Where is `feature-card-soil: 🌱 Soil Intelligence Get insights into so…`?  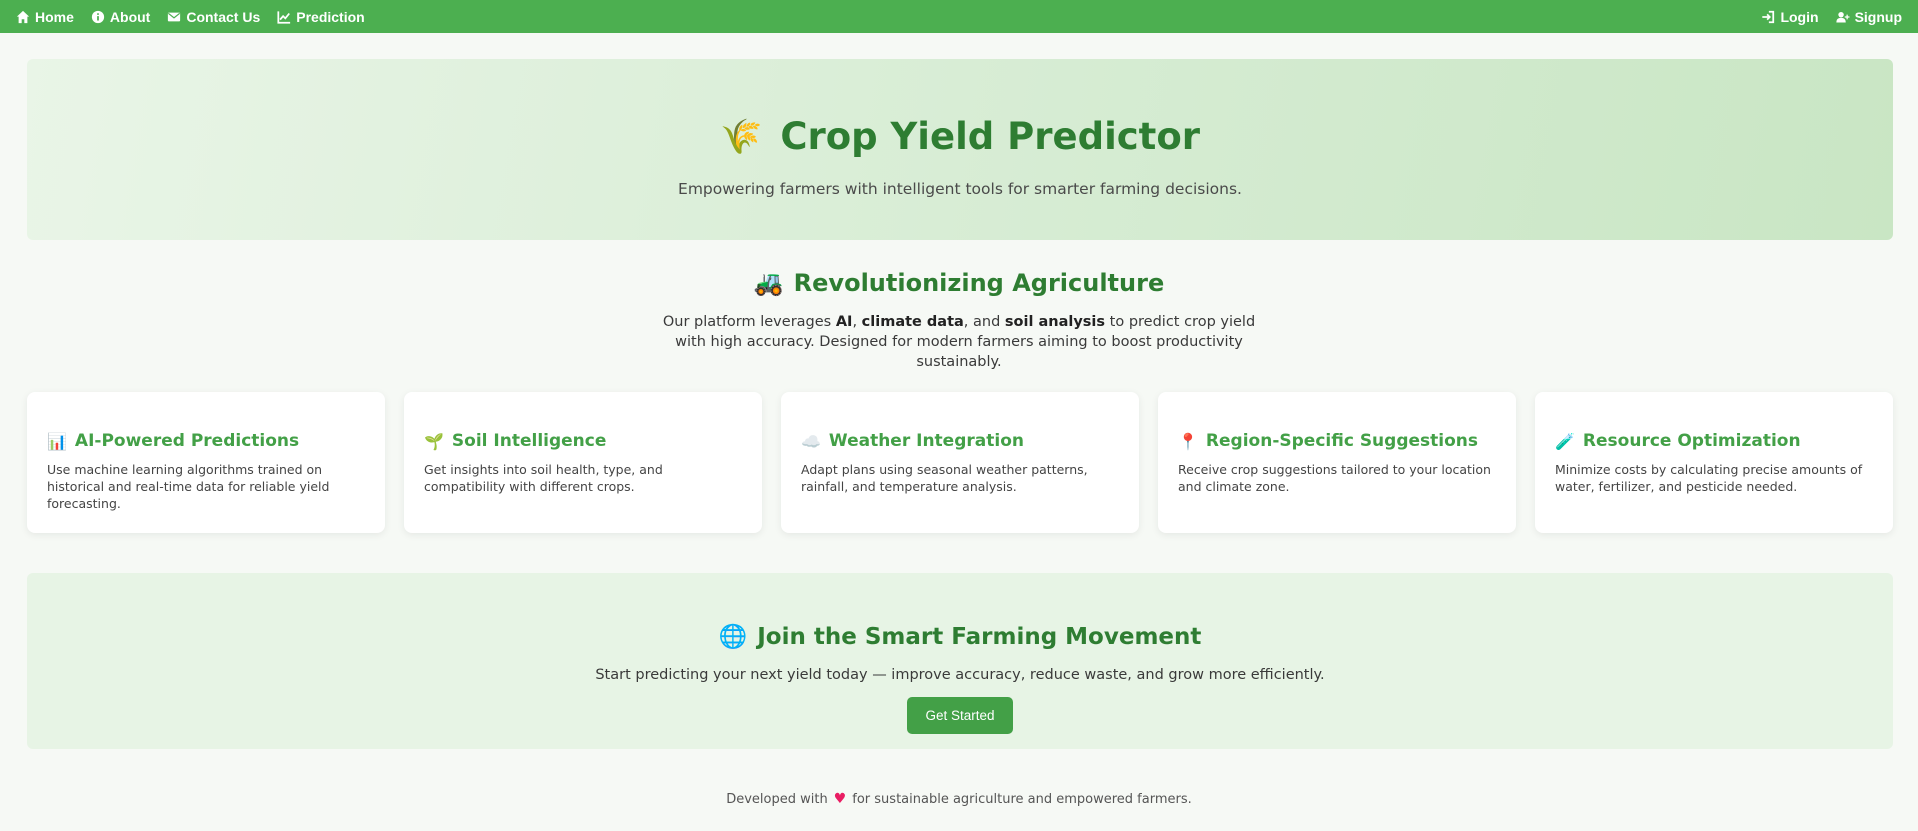 feature-card-soil: 🌱 Soil Intelligence Get insights into so… is located at coordinates (583, 462).